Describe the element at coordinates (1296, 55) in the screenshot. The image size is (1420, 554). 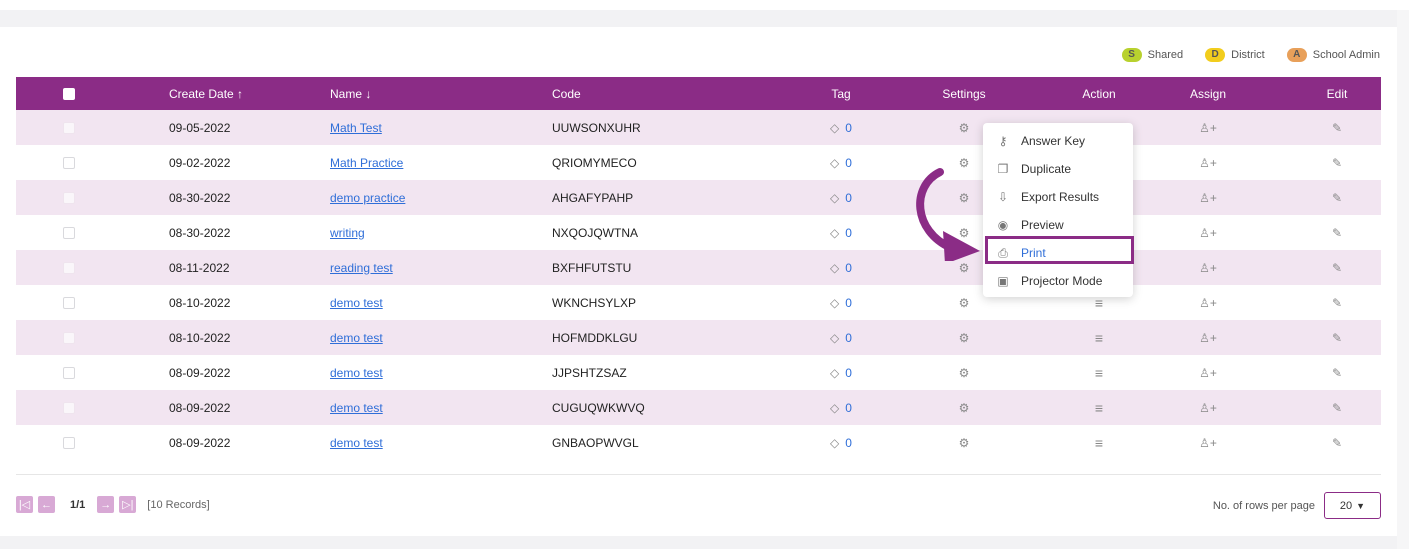
I see `legend-badge-school-admin: A` at that location.